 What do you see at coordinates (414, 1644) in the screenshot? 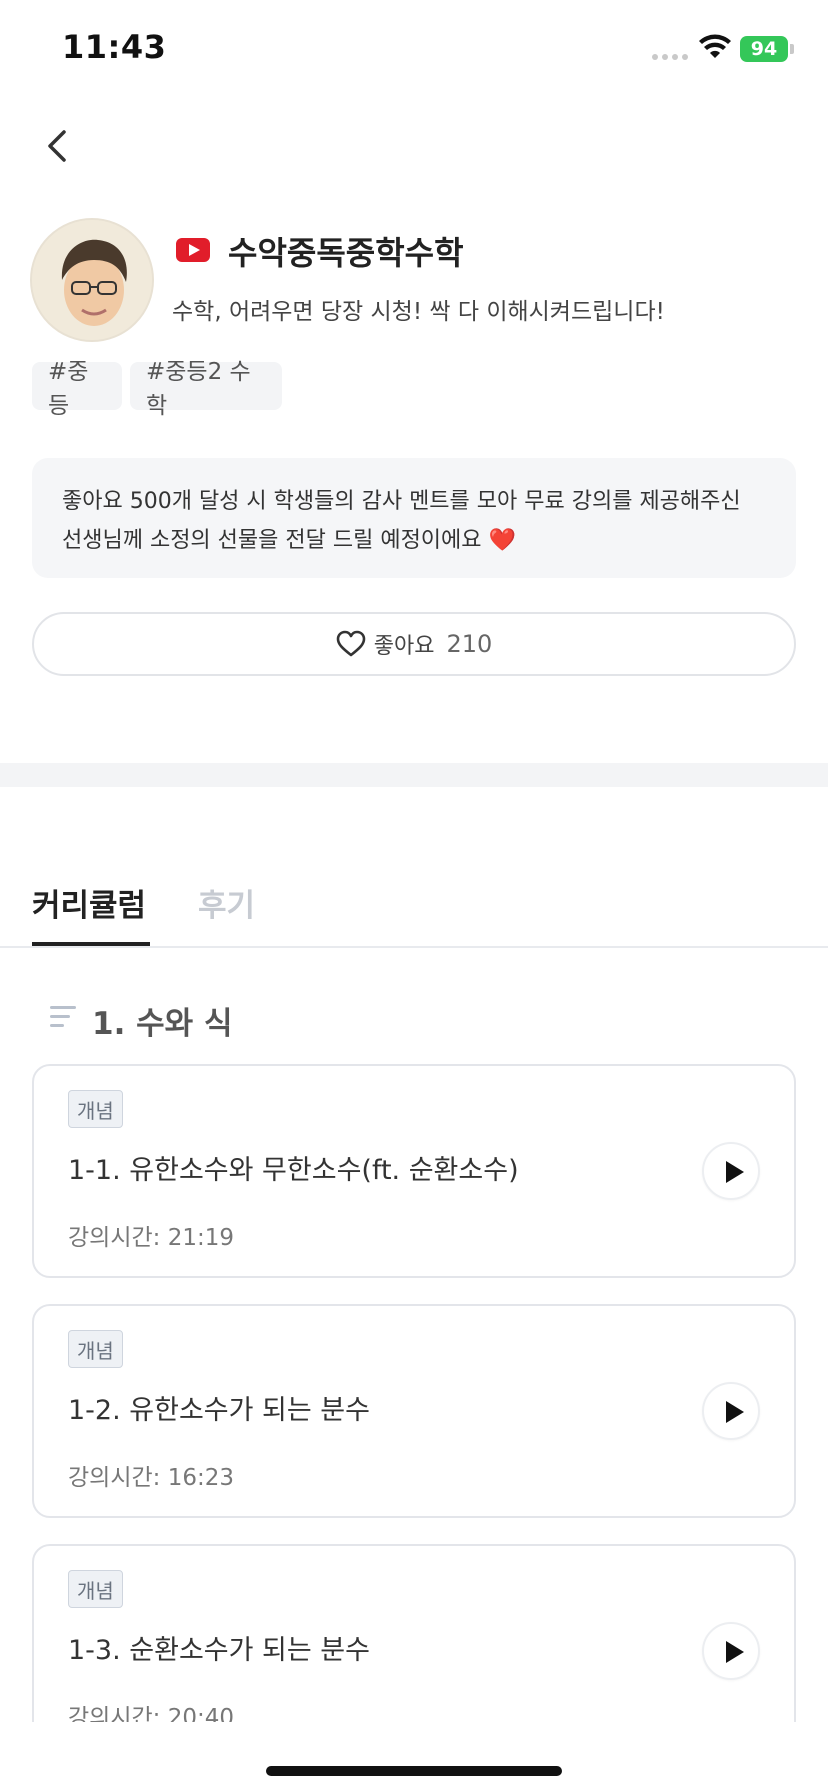
I see `lecture-card: 개념 1-3. 순환소수가 되는 분수 강의시간: 20:40` at bounding box center [414, 1644].